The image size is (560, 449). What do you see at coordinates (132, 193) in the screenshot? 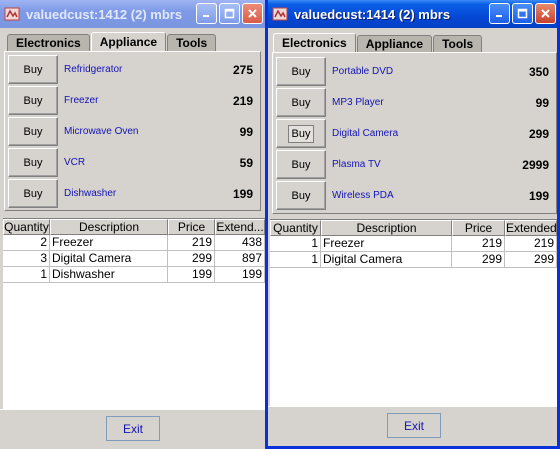
I see `product-row: Buy Dishwasher 199` at bounding box center [132, 193].